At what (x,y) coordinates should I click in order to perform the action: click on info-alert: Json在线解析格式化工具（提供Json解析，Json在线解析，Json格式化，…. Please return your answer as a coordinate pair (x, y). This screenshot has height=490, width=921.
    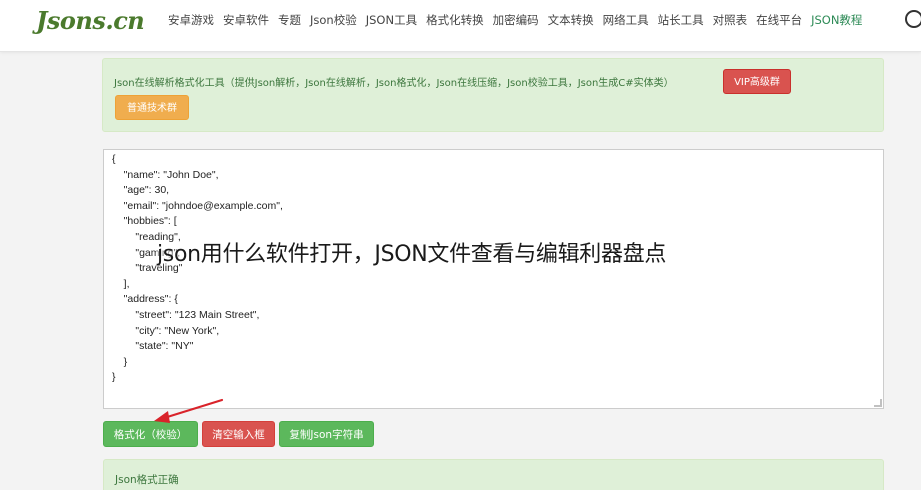
    Looking at the image, I should click on (493, 95).